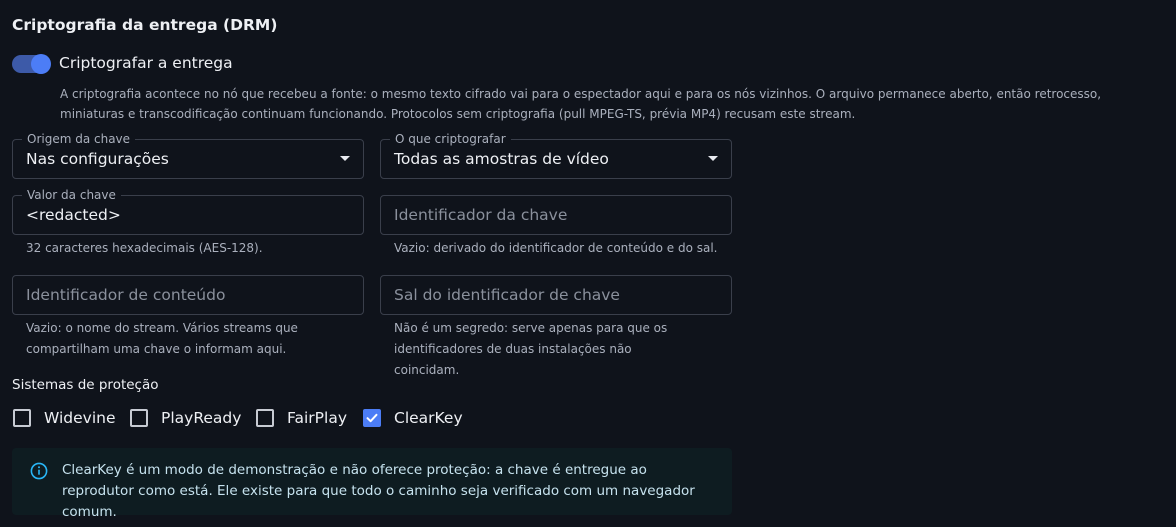 This screenshot has width=1176, height=527. Describe the element at coordinates (188, 155) in the screenshot. I see `key-source-select: Origem da chave Nas configurações` at that location.